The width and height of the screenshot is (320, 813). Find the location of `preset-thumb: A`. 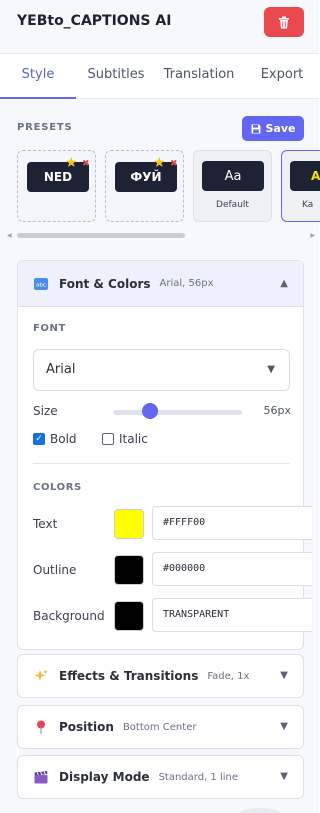

preset-thumb: A is located at coordinates (305, 176).